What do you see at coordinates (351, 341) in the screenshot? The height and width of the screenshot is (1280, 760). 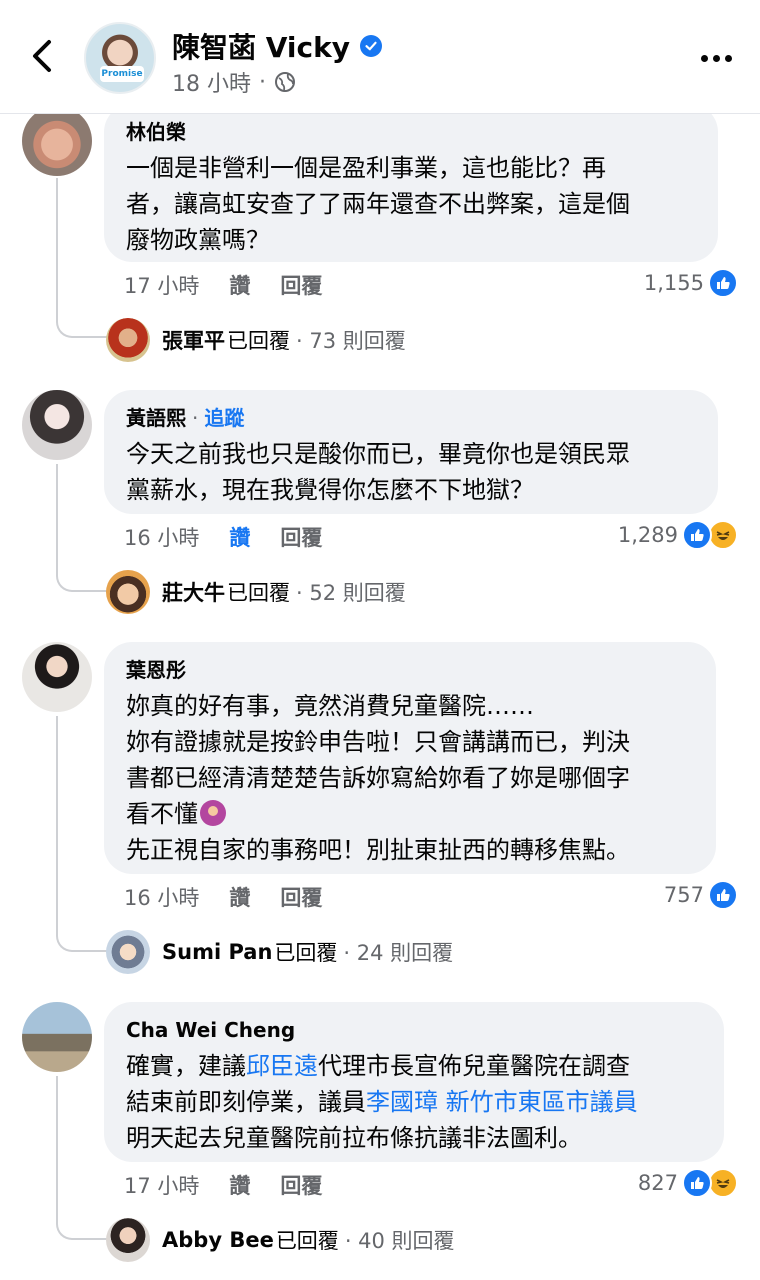 I see `reply-count: · 73 則回覆` at bounding box center [351, 341].